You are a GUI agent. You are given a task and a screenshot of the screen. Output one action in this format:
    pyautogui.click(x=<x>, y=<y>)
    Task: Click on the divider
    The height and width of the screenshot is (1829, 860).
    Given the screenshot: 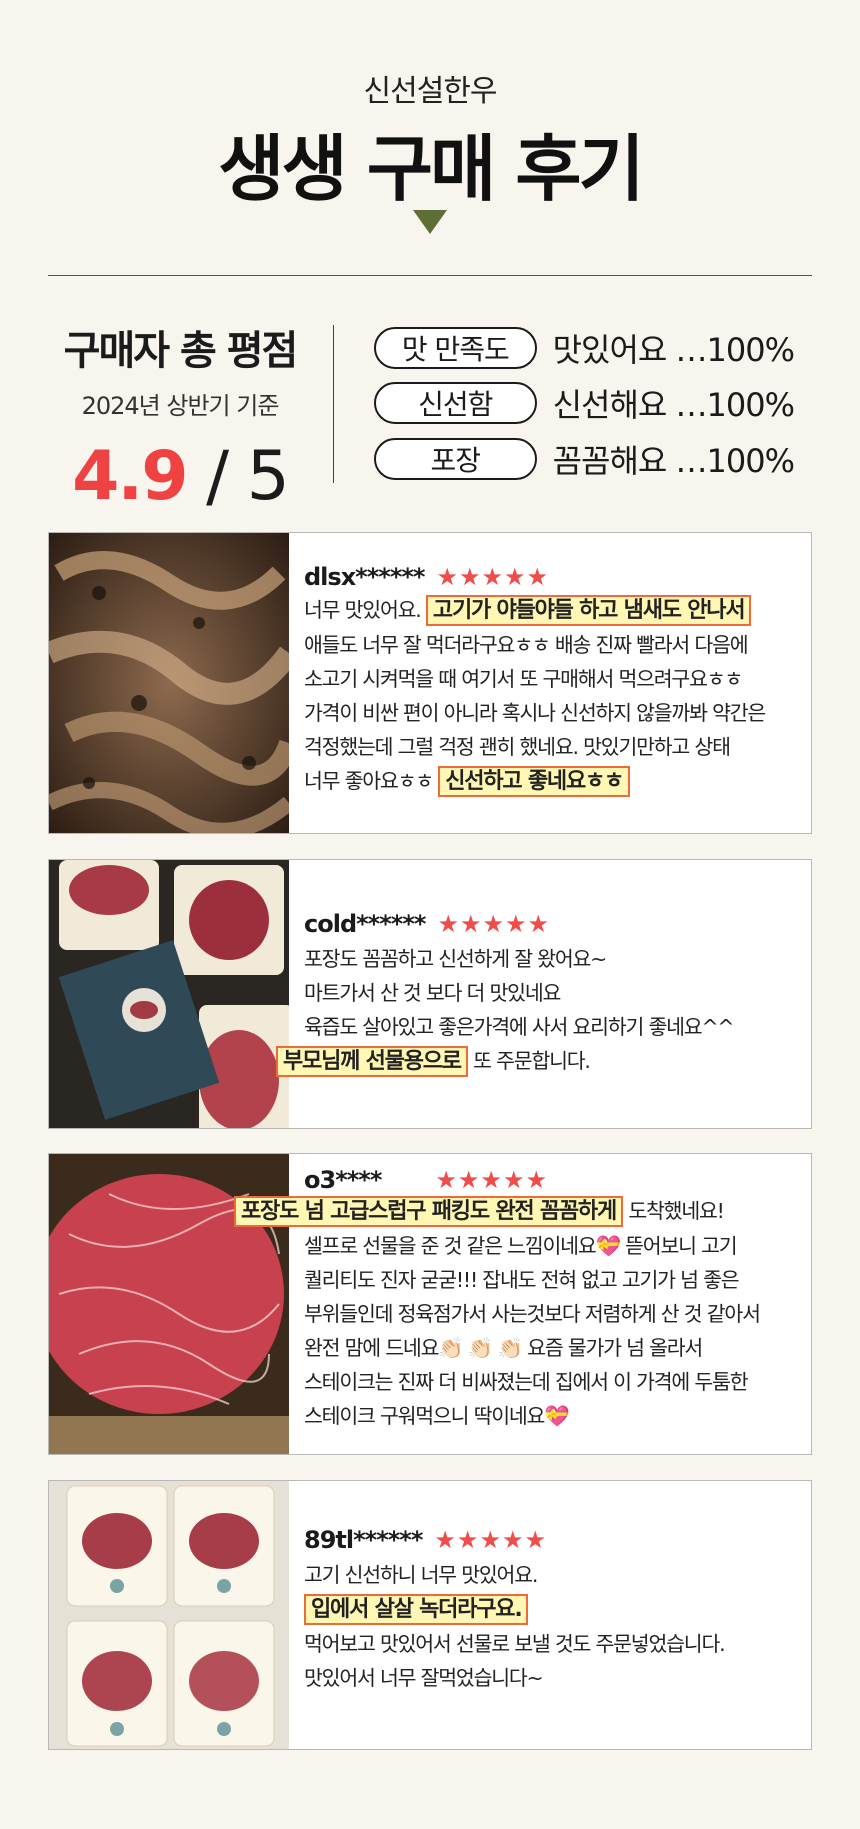 What is the action you would take?
    pyautogui.click(x=430, y=275)
    